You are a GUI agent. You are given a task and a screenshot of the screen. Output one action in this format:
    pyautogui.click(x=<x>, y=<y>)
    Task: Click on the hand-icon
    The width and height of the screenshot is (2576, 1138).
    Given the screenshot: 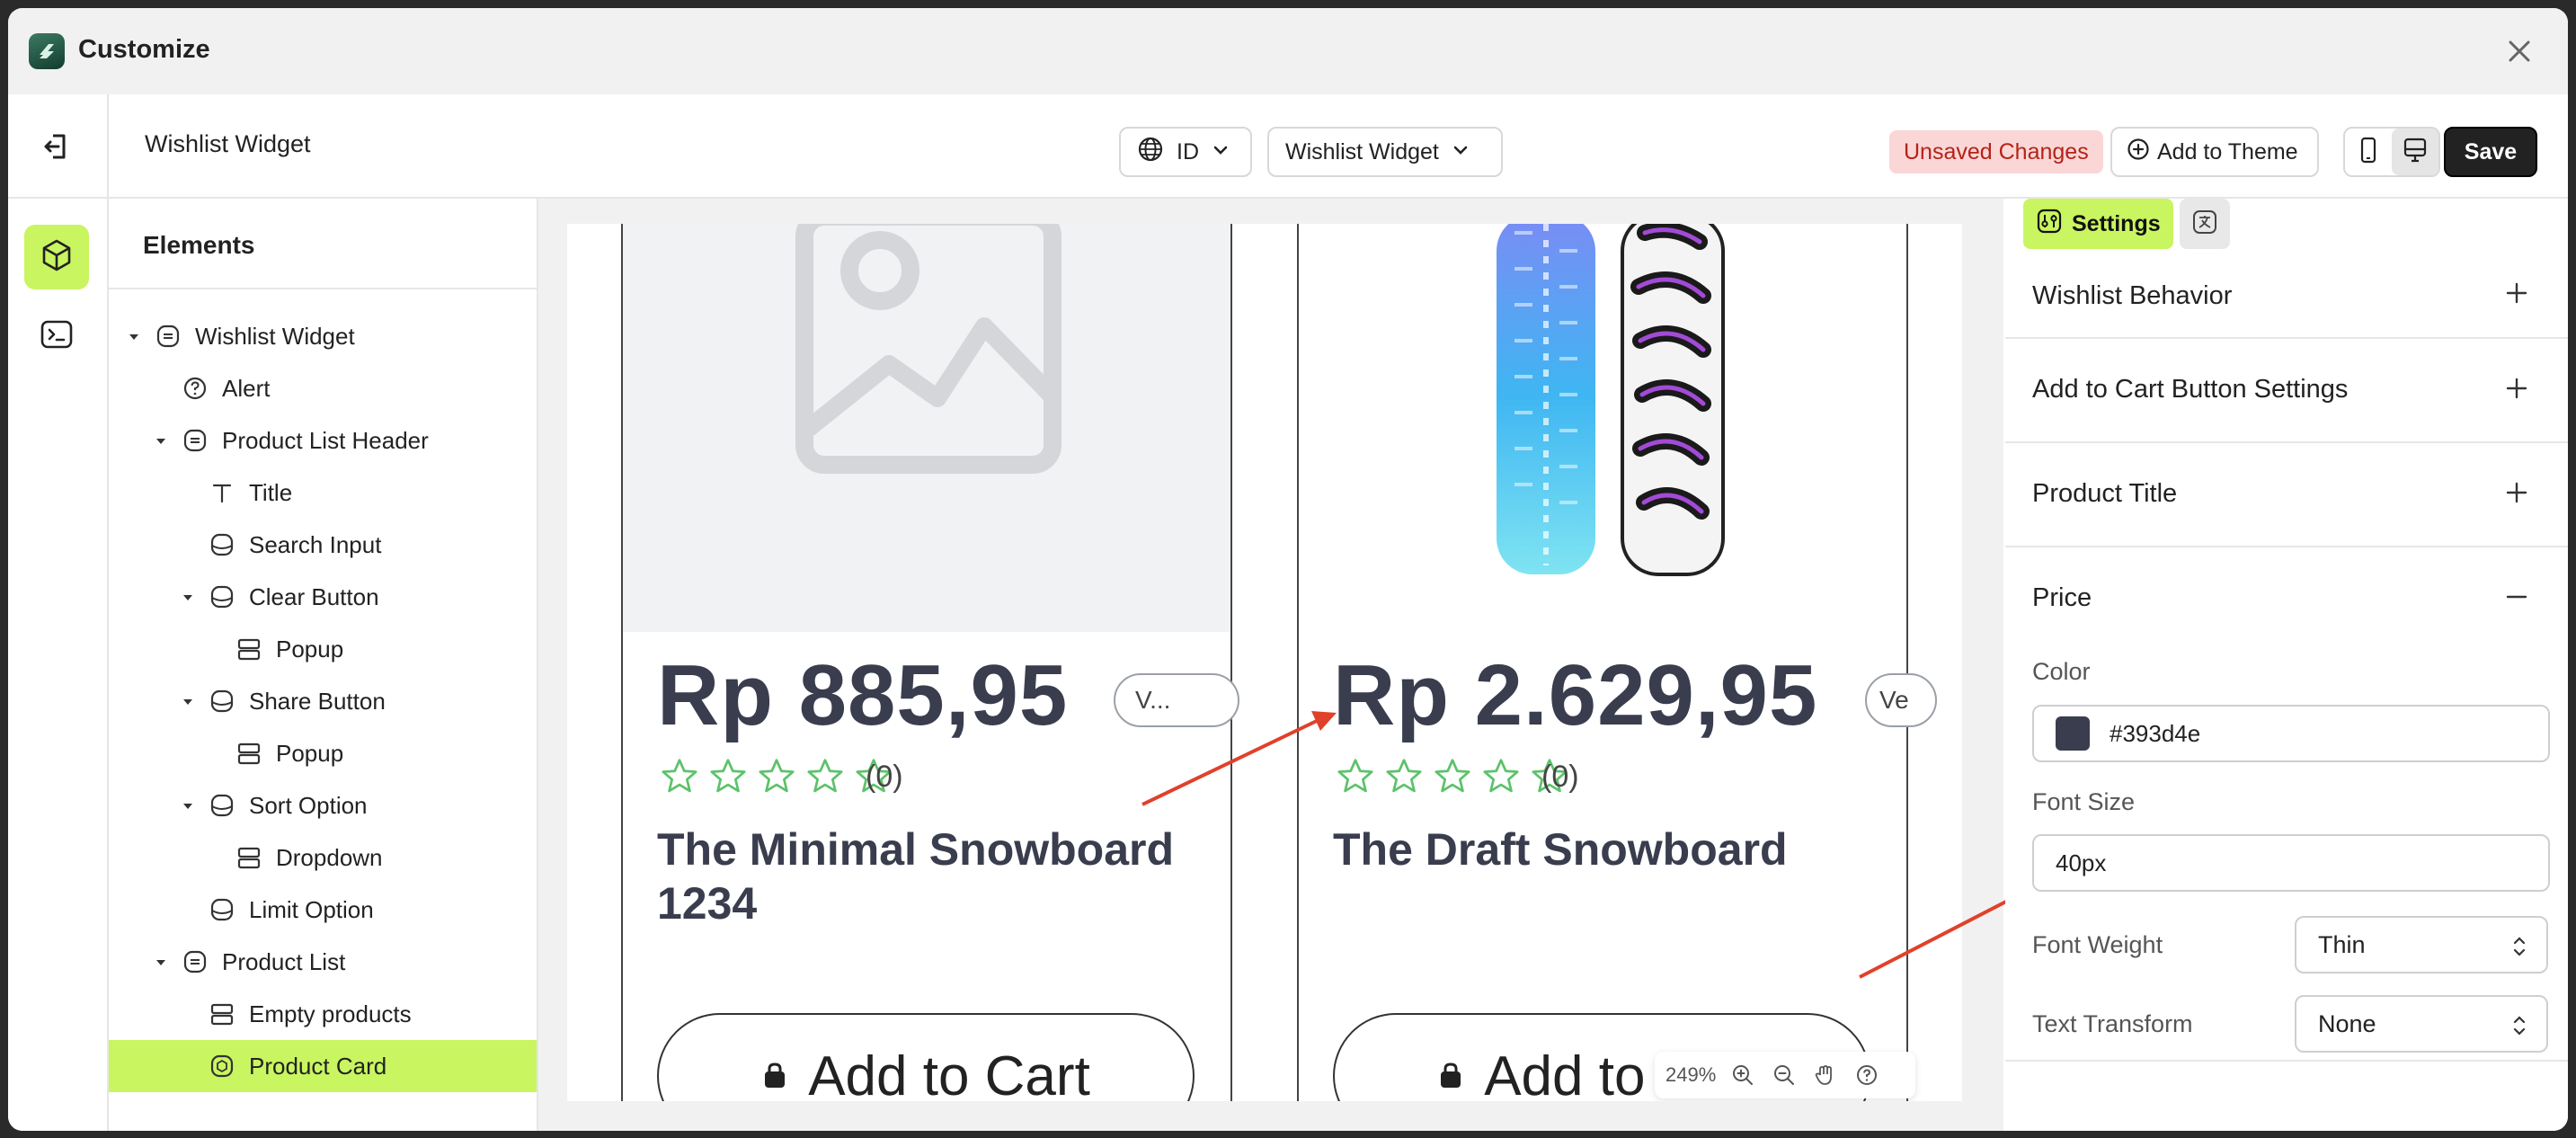 What is the action you would take?
    pyautogui.click(x=1825, y=1075)
    